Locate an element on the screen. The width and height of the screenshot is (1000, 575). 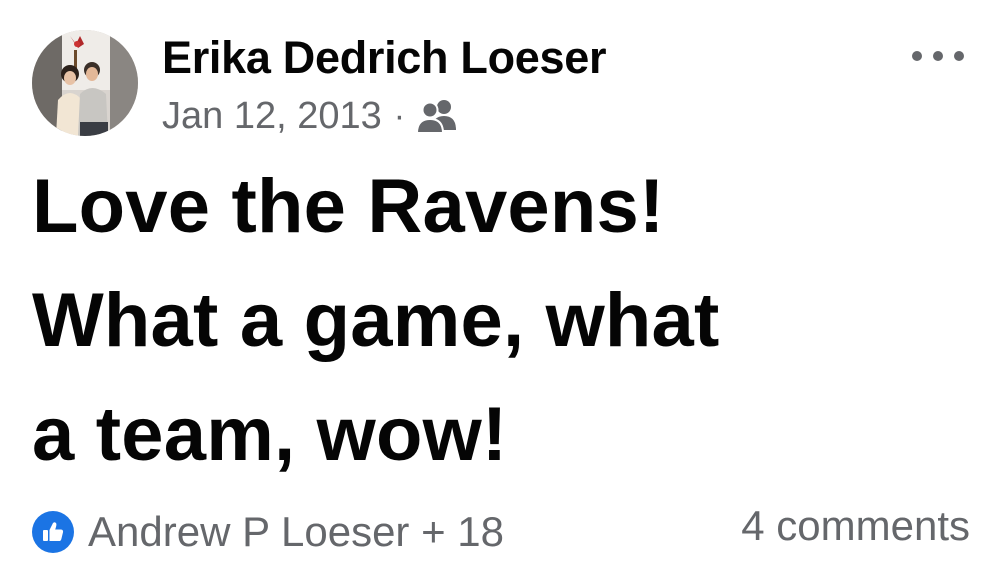
reactions-summary: Andrew P Loeser + 18 is located at coordinates (268, 532).